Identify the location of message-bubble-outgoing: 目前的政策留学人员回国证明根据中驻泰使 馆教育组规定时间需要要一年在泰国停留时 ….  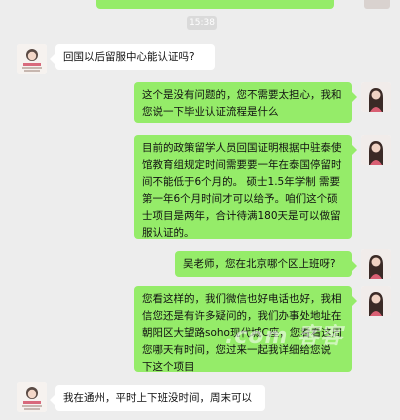
(245, 187).